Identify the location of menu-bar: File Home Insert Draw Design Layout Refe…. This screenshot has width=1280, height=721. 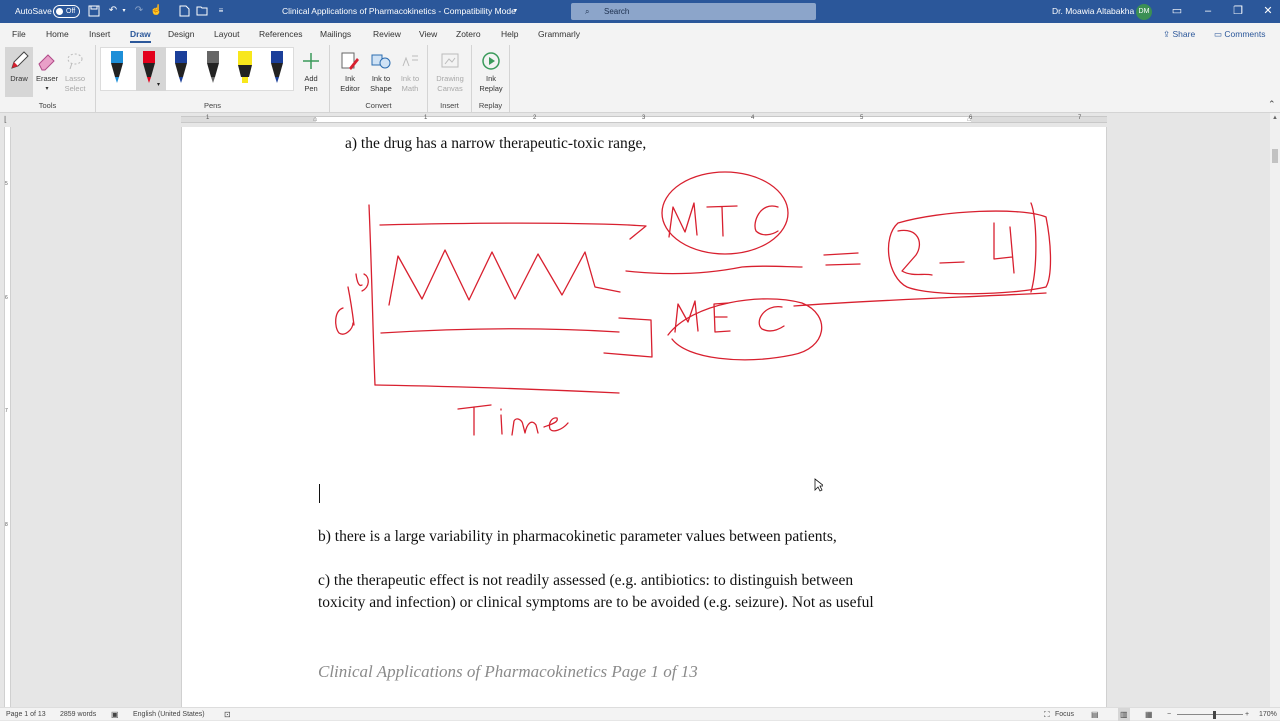
(640, 34).